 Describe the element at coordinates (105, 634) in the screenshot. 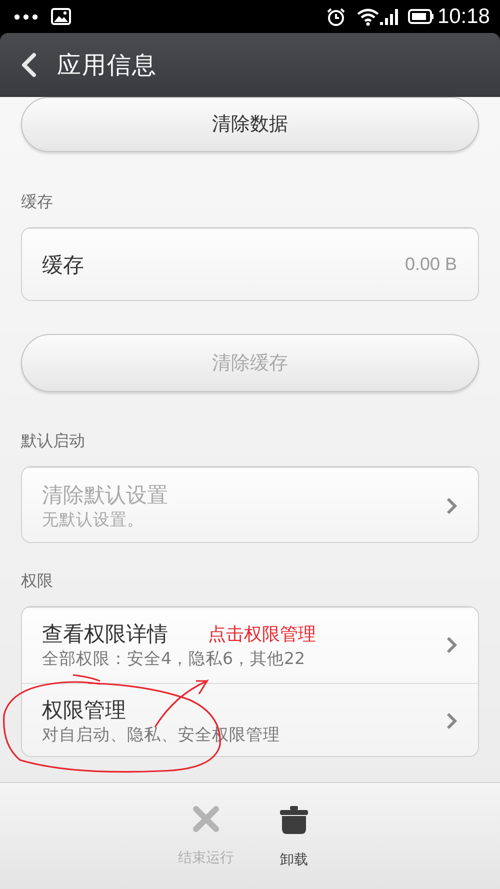

I see `item-title: 查看权限详情` at that location.